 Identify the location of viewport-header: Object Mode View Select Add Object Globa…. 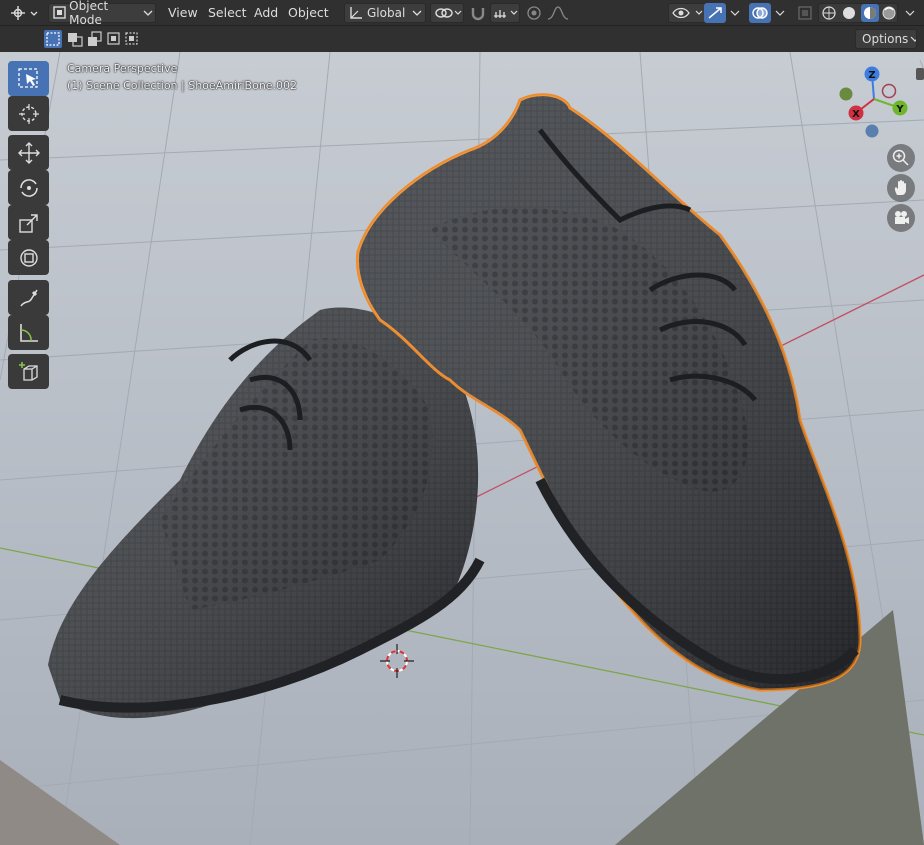
(462, 13).